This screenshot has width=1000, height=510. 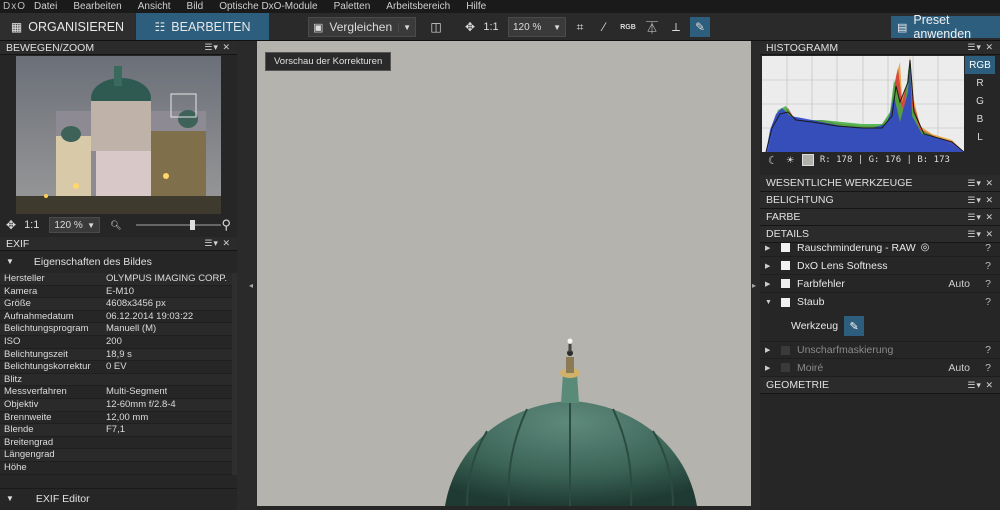 What do you see at coordinates (880, 200) in the screenshot?
I see `section-exposure: BELICHTUNG ☰▾ ✕` at bounding box center [880, 200].